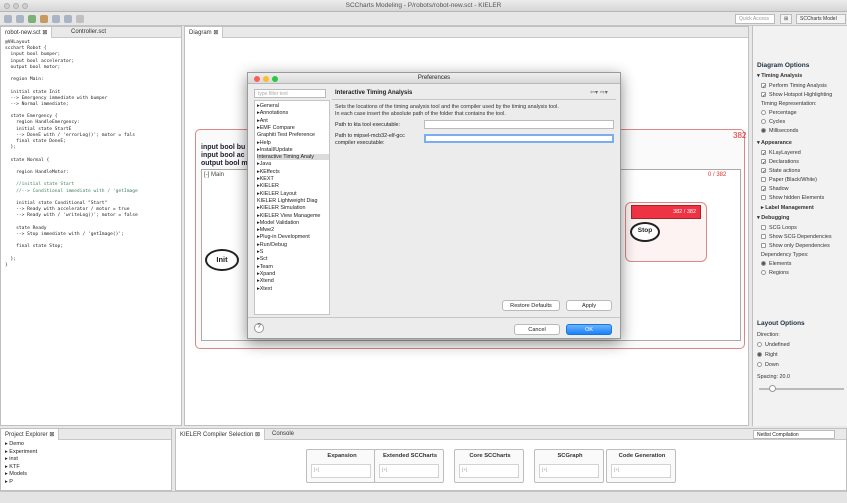 This screenshot has height=503, width=847. I want to click on stage-expansion: Expansion [+], so click(341, 466).